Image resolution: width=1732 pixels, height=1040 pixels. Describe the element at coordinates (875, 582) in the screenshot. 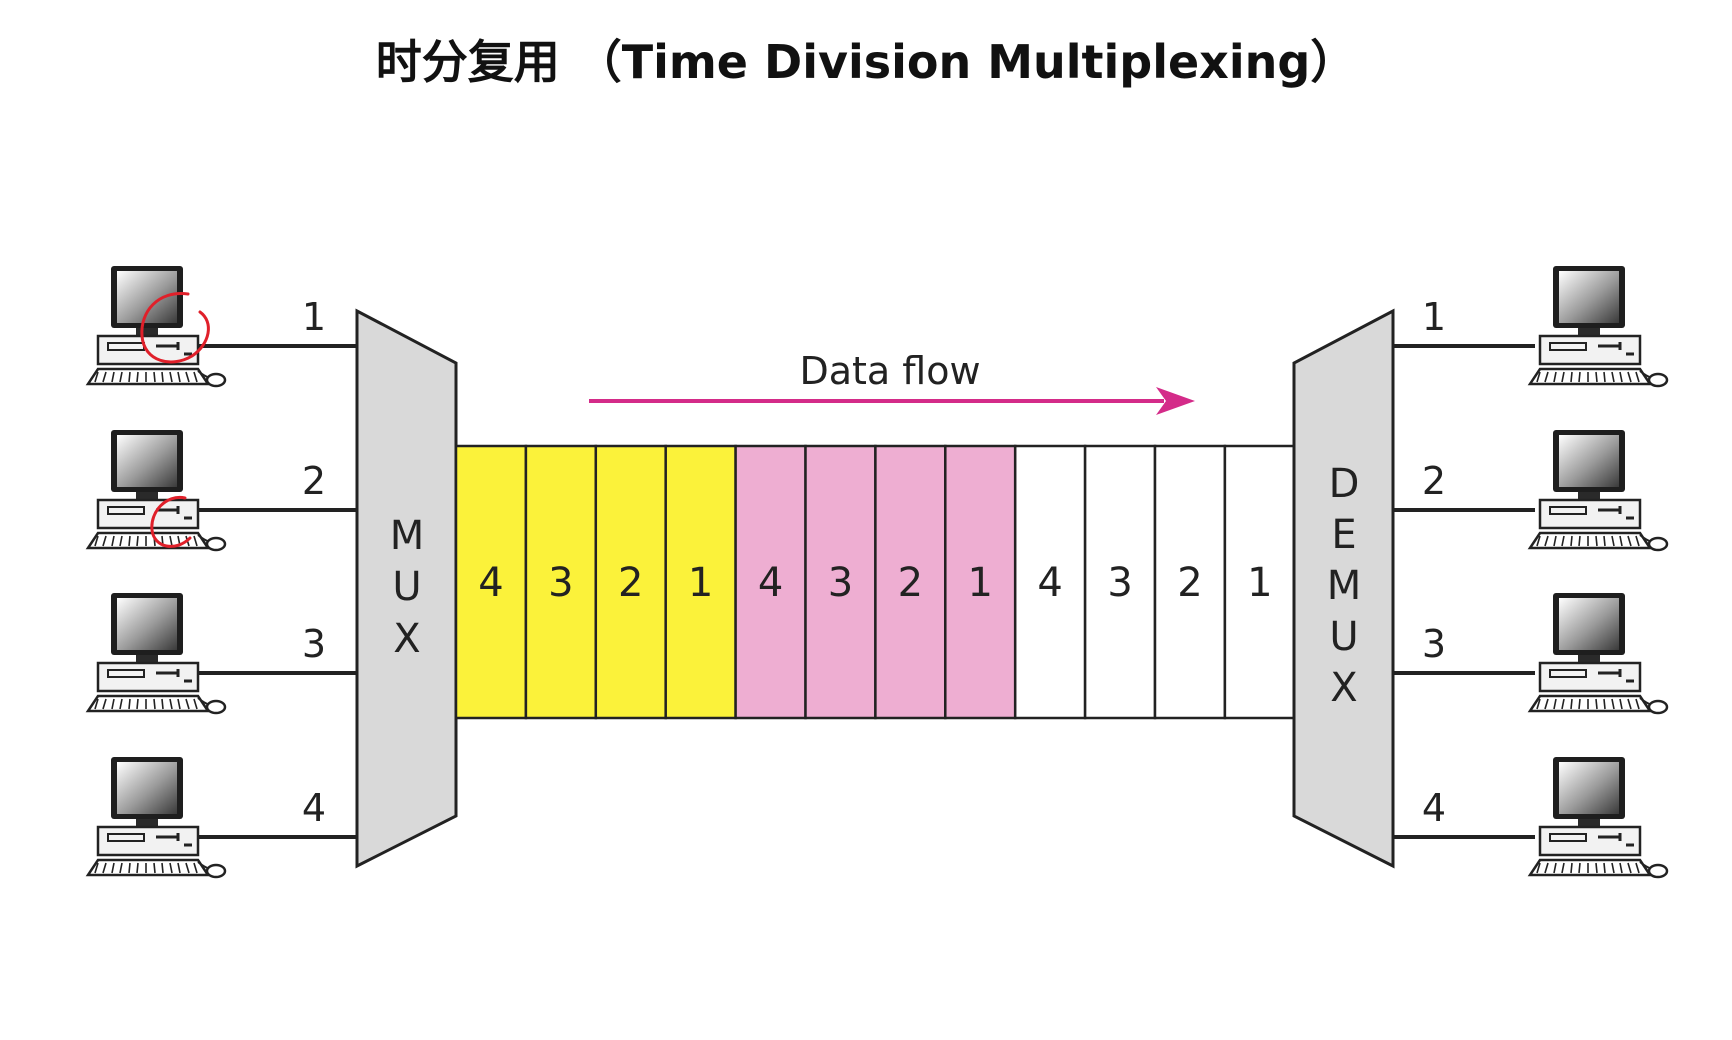

I see `tdm-frames: 432143214321` at that location.